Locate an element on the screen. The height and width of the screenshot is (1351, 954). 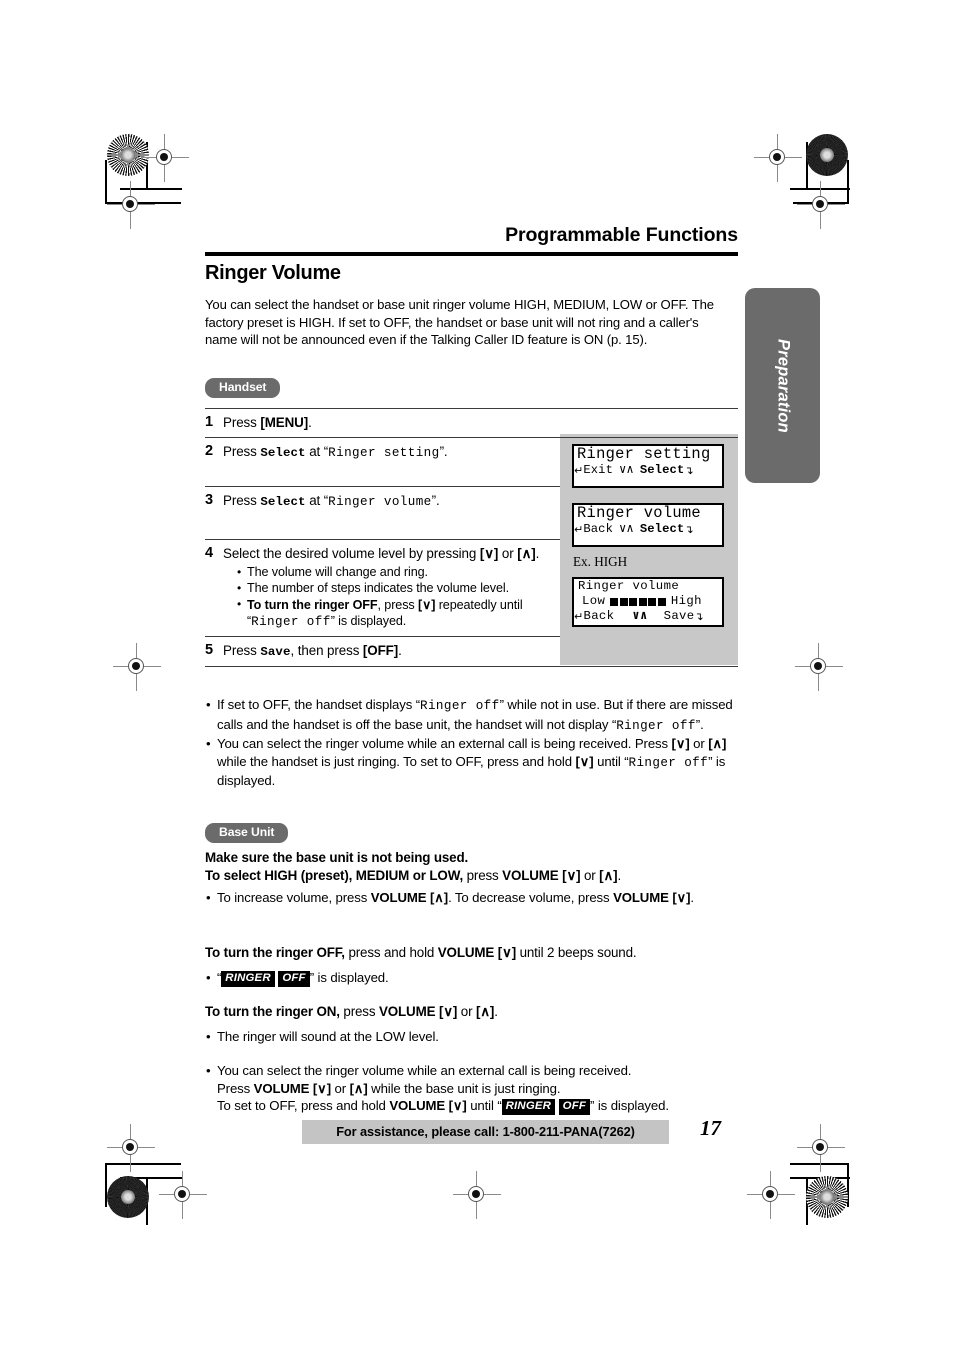
note-1-c: ”. is located at coordinates (699, 724).